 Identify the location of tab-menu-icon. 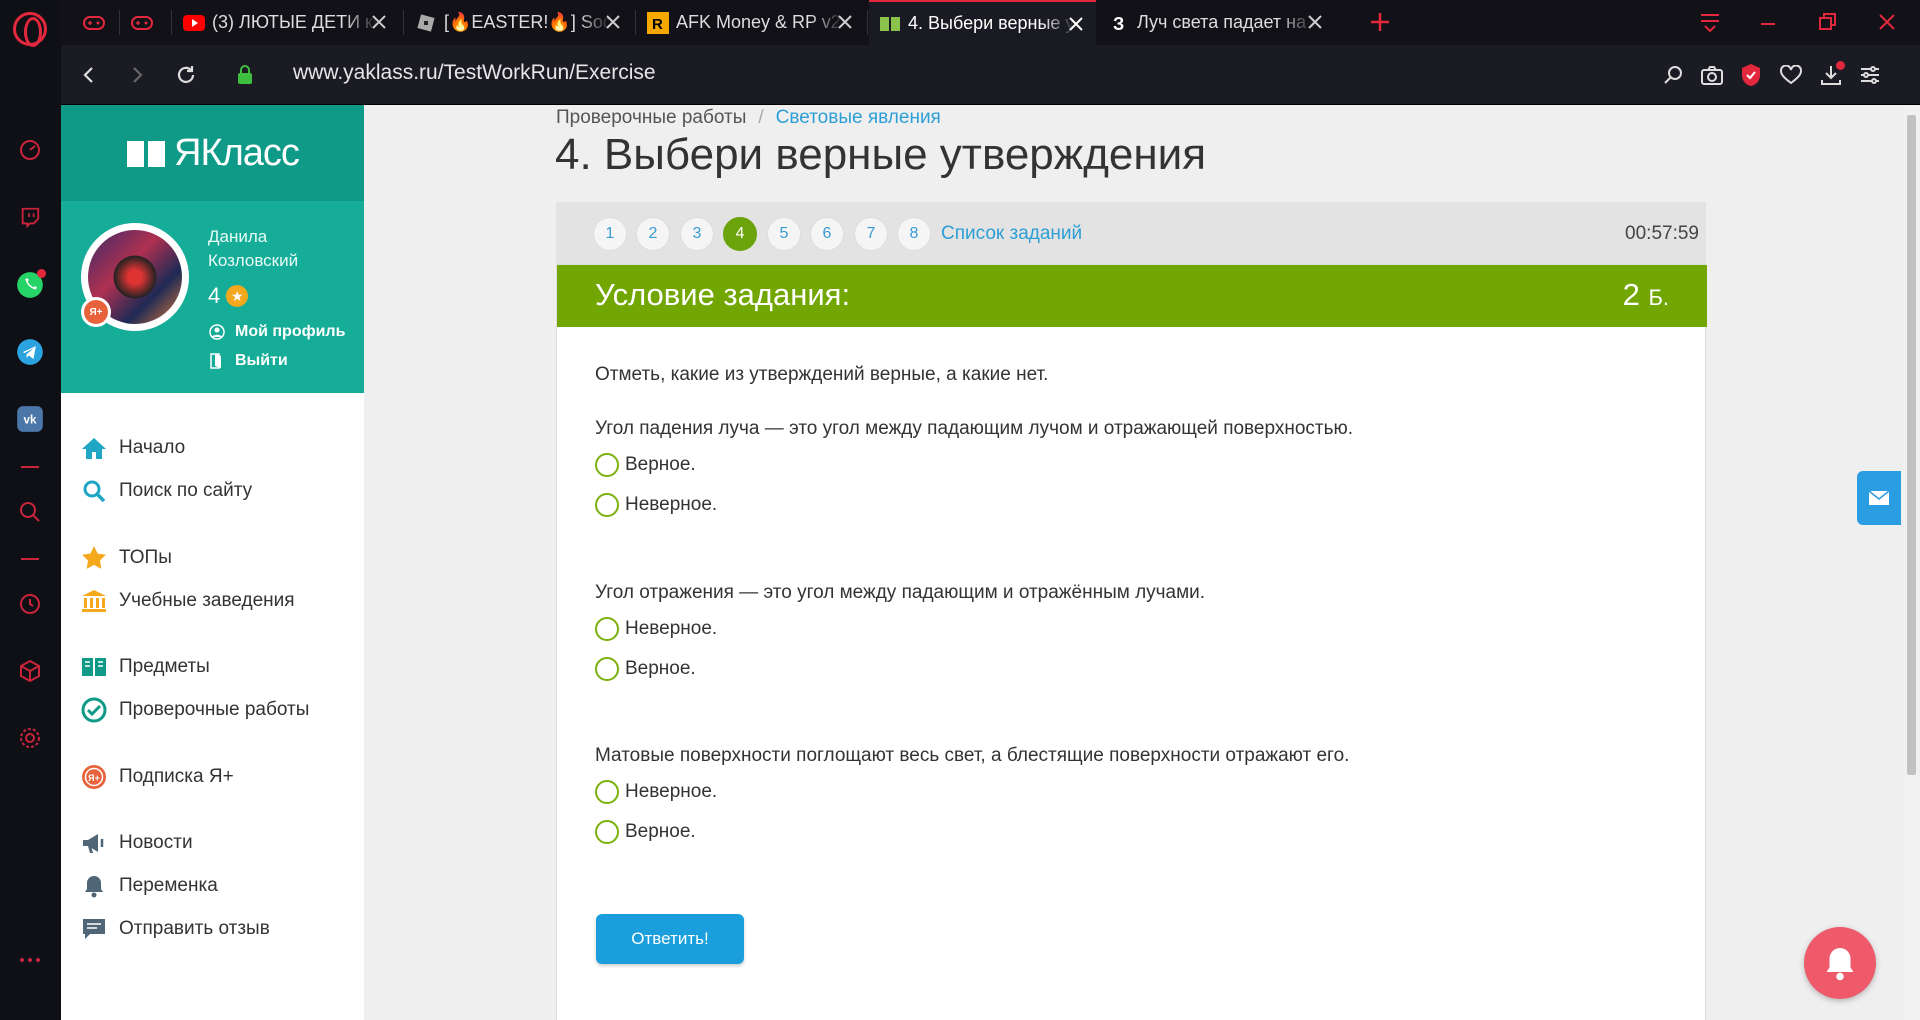
(1710, 22).